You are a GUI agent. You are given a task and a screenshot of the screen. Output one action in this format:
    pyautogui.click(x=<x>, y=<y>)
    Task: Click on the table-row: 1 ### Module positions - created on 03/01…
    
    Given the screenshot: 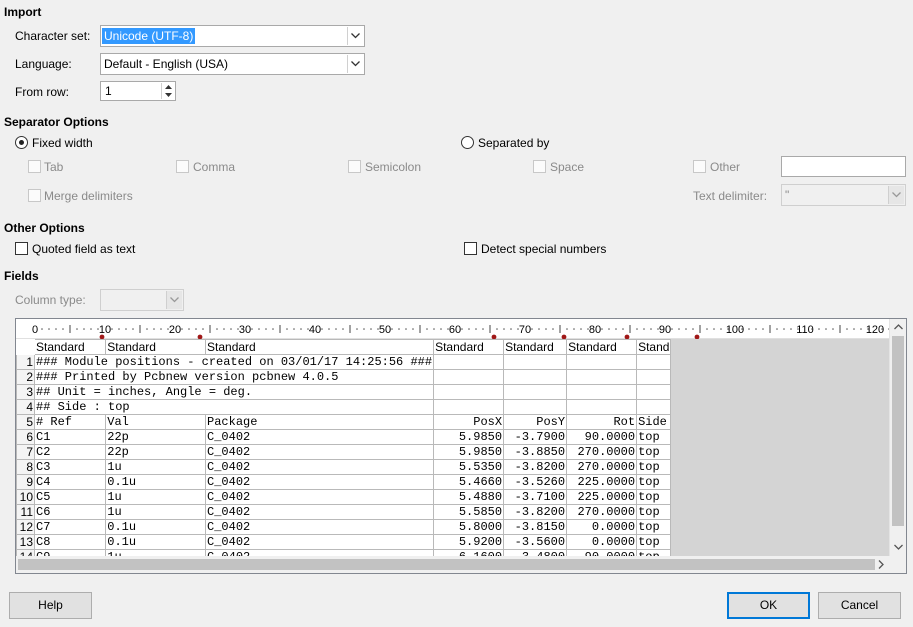 What is the action you would take?
    pyautogui.click(x=344, y=362)
    